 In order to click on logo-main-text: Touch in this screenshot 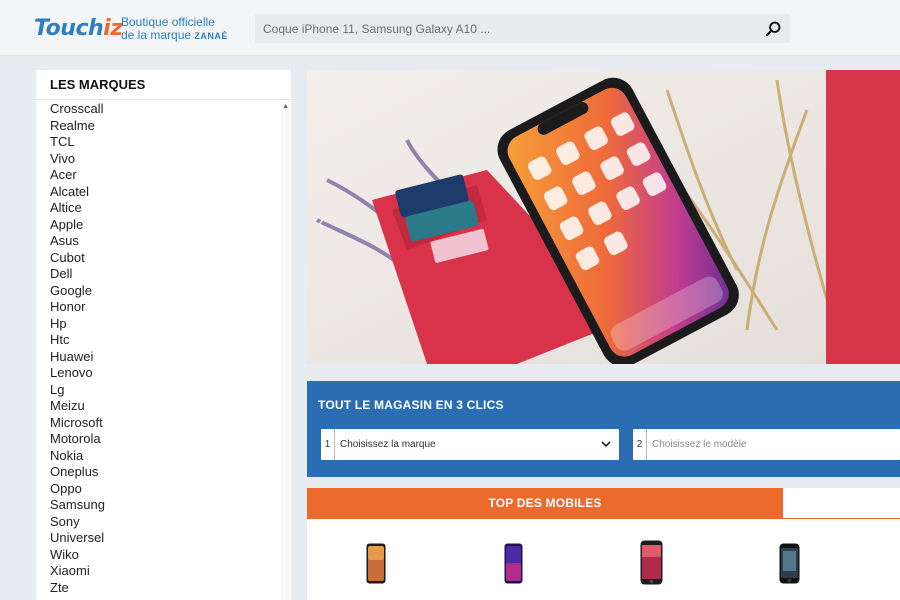, I will do `click(69, 28)`.